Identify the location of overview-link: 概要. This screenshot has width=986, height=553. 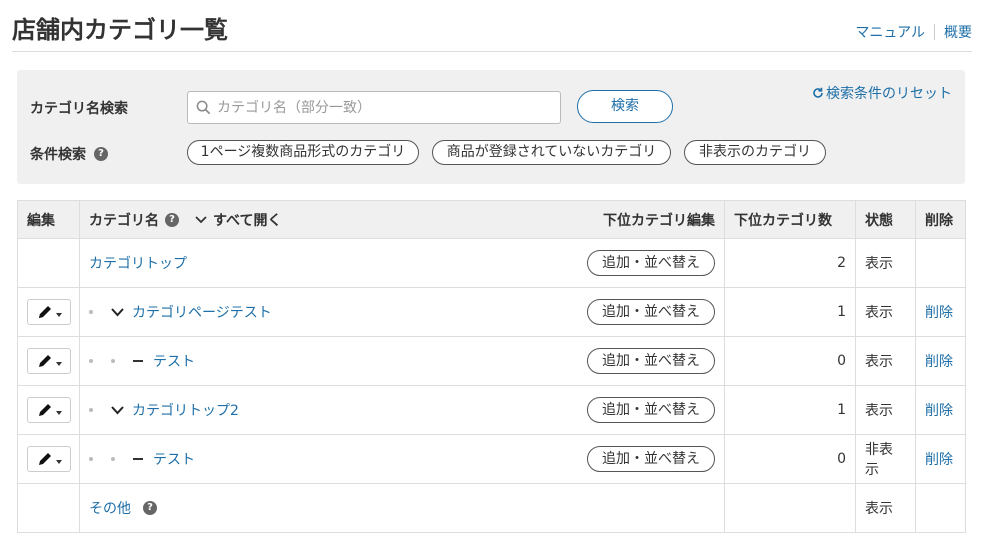
(958, 32).